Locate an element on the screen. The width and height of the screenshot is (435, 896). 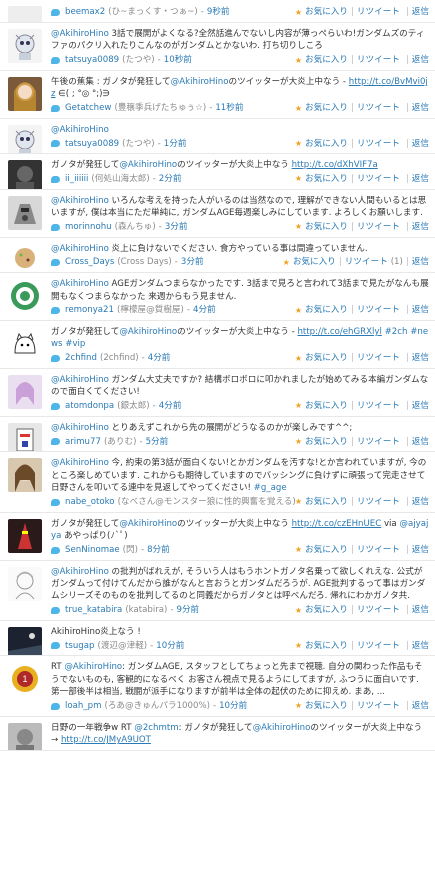
hashtag-link: #vip is located at coordinates (75, 344).